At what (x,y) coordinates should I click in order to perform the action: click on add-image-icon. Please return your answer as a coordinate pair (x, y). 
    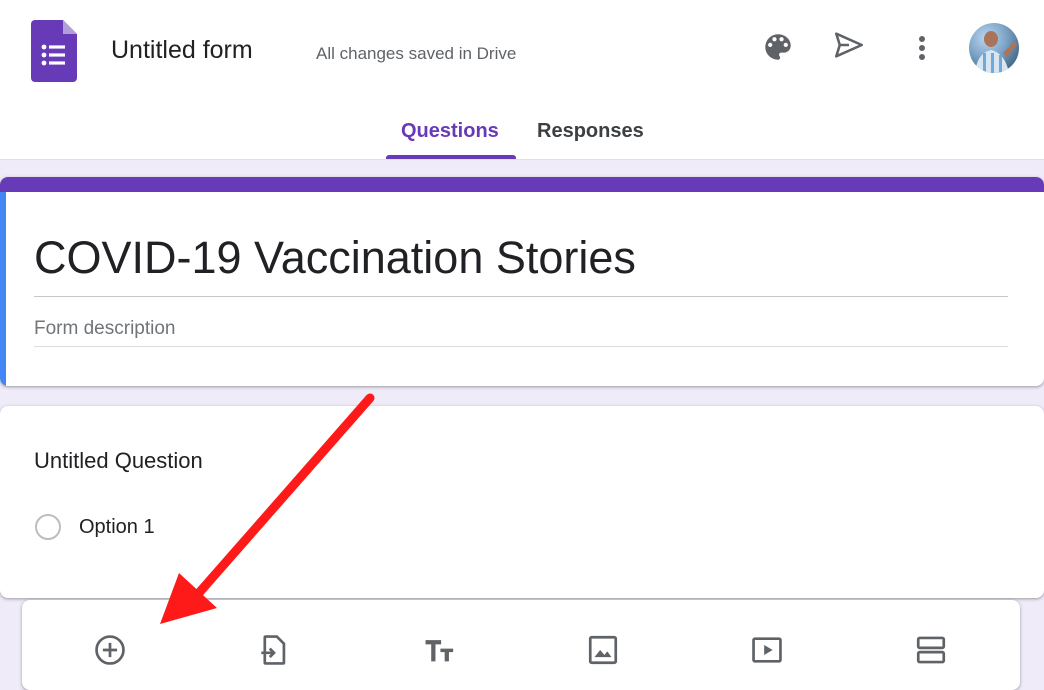
    Looking at the image, I should click on (603, 650).